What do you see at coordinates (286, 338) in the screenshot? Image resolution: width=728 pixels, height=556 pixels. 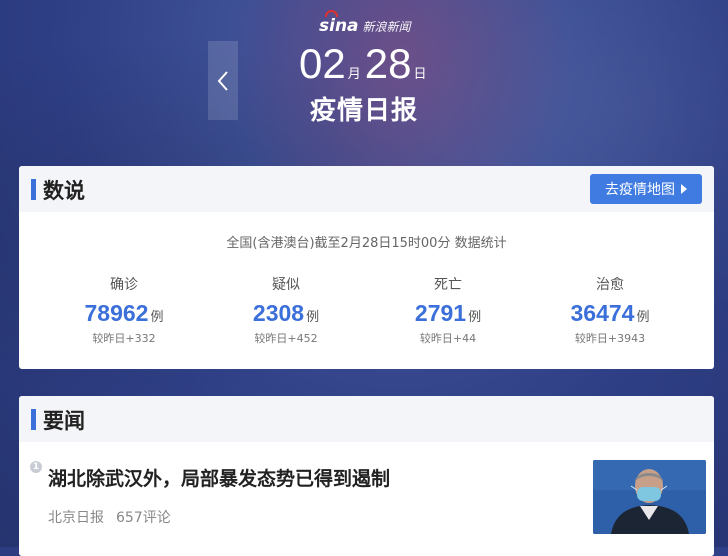 I see `stat-delta: 较昨日+452` at bounding box center [286, 338].